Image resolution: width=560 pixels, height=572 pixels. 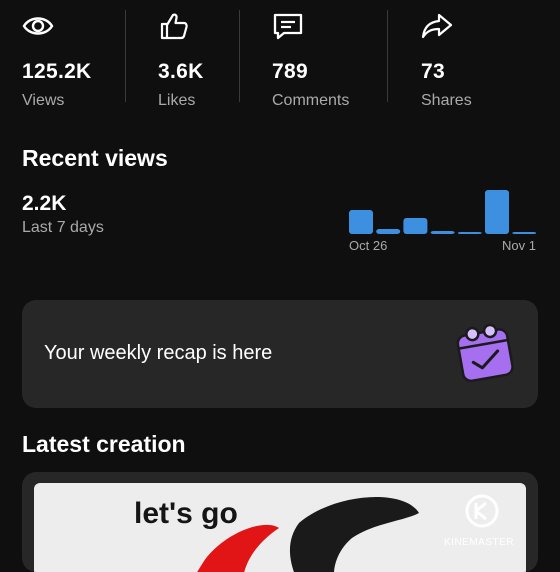 I want to click on thumbnail-artwork, so click(x=348, y=533).